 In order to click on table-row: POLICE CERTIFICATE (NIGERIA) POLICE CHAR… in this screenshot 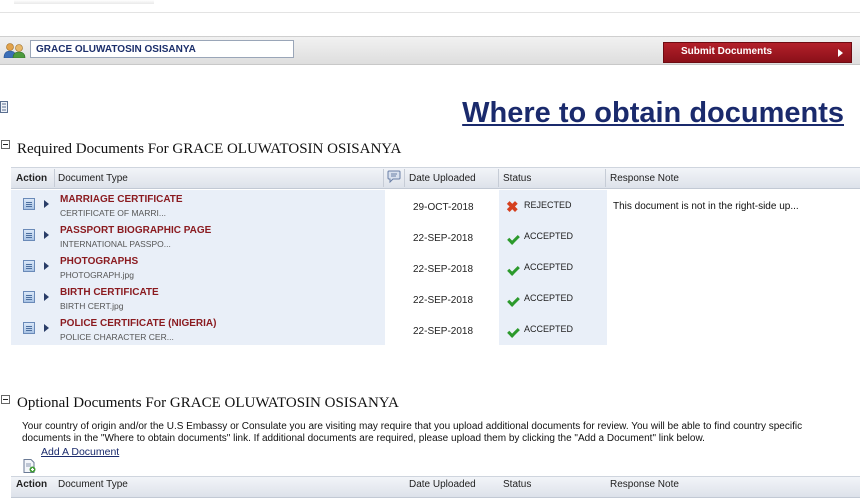, I will do `click(435, 329)`.